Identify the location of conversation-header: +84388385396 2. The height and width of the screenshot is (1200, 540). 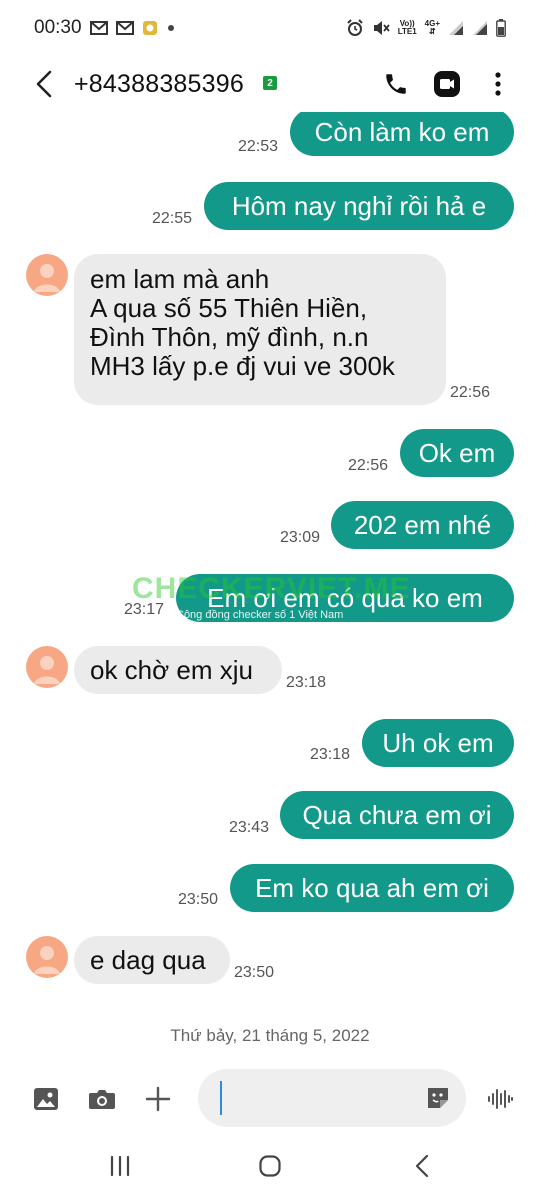
(270, 84).